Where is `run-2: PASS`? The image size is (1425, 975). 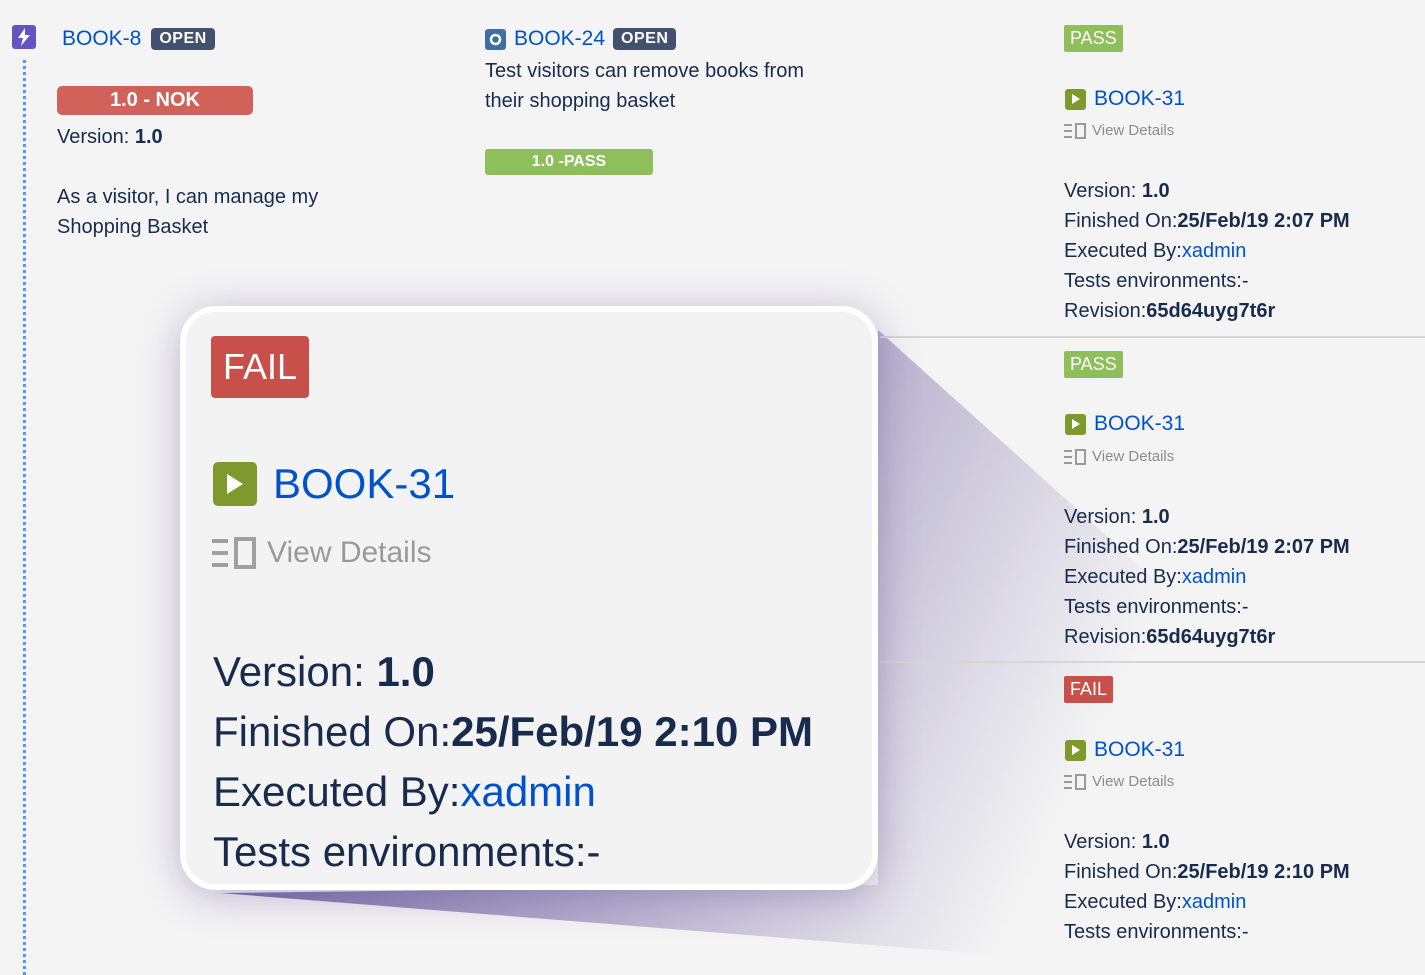
run-2: PASS is located at coordinates (1093, 364).